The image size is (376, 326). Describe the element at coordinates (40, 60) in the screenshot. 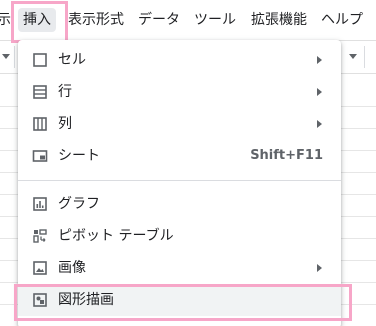

I see `cell-square-icon` at that location.